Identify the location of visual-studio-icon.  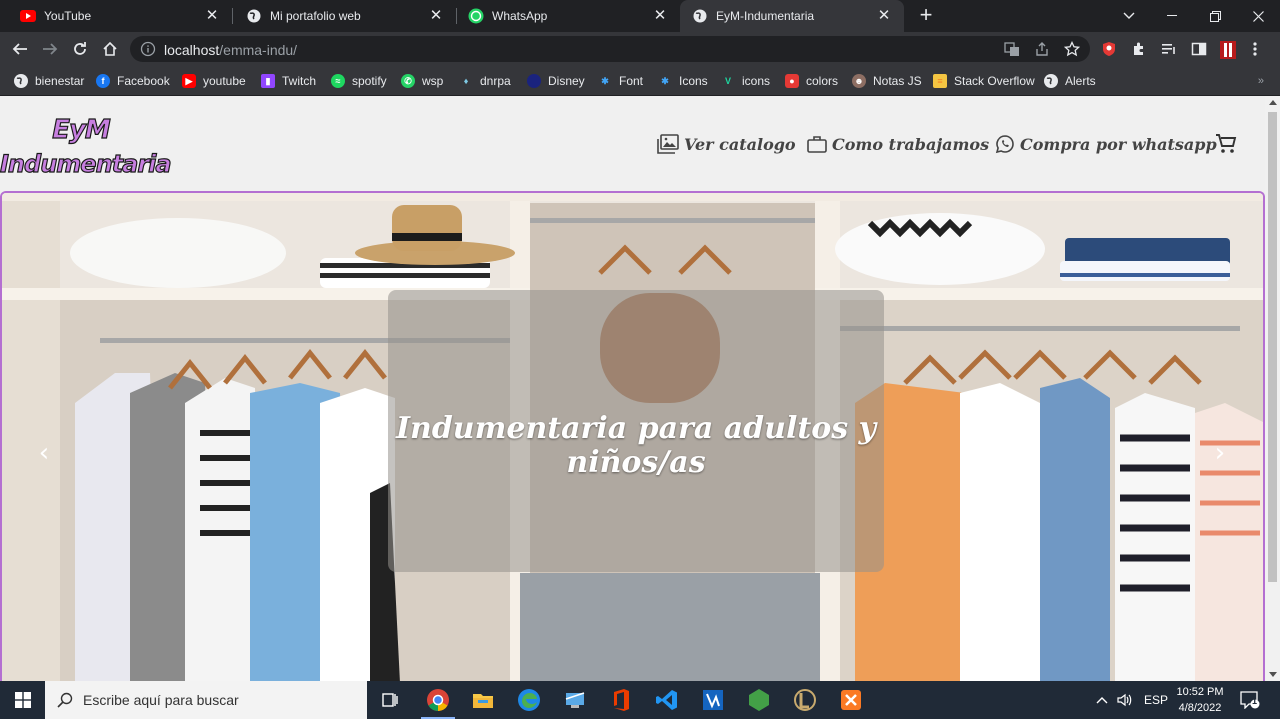
(713, 700).